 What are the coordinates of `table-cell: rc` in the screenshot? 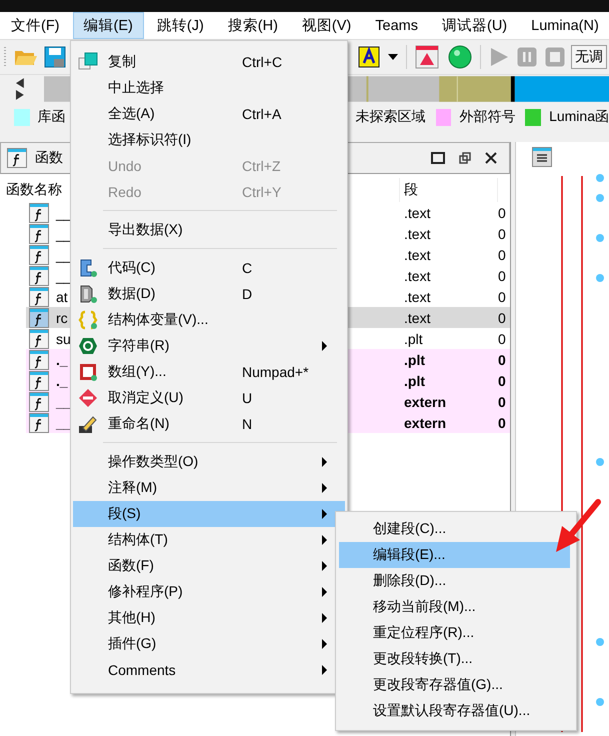 It's located at (62, 318).